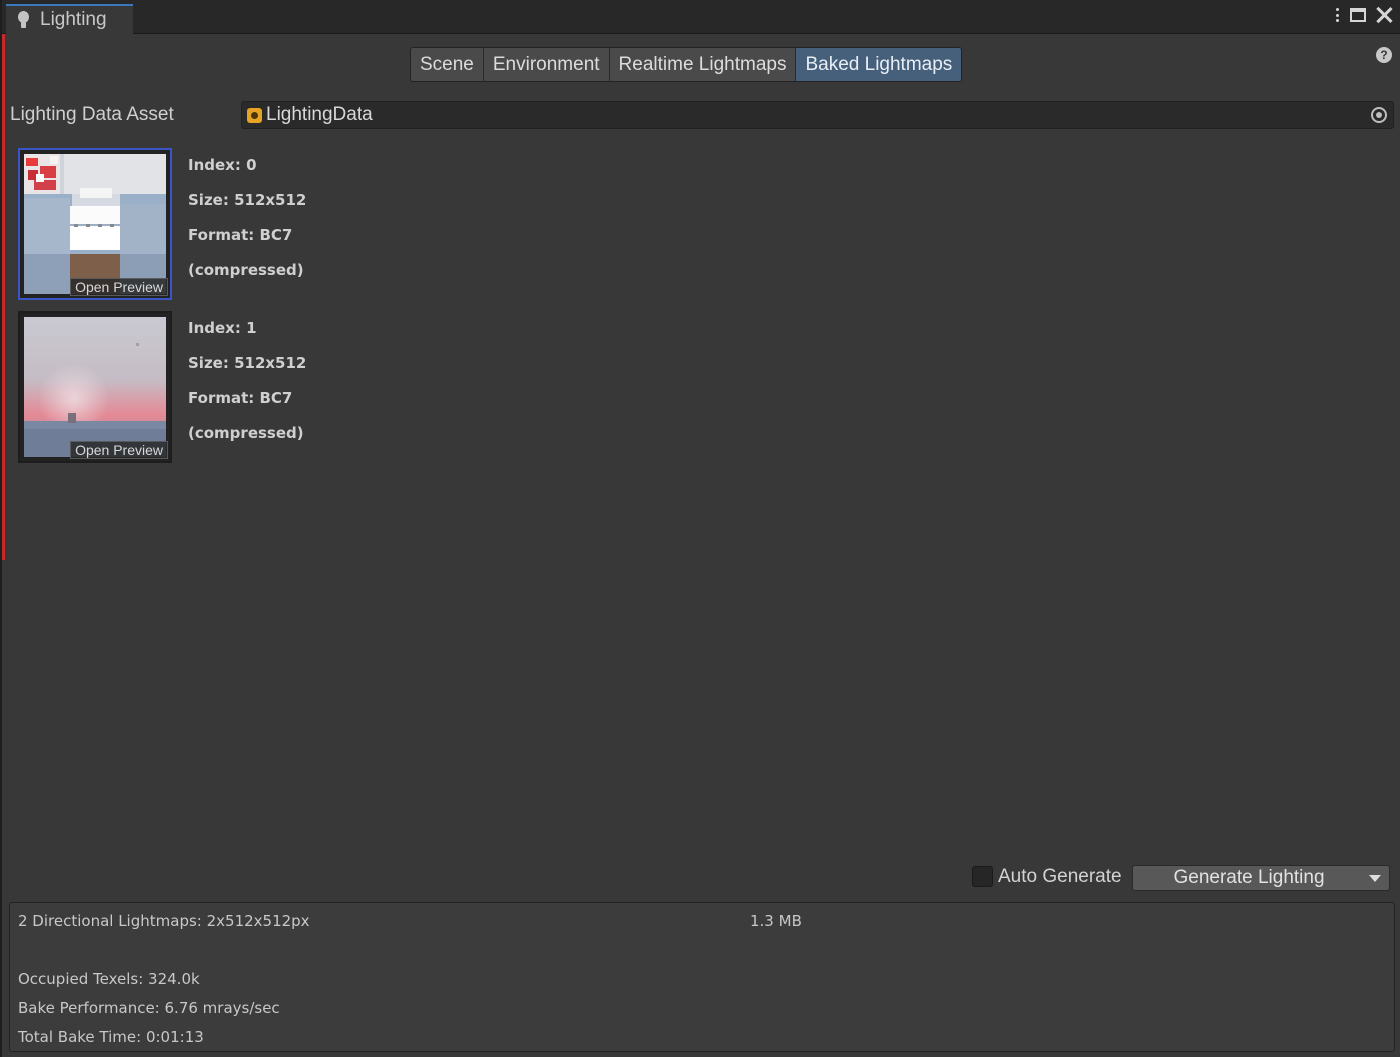 The image size is (1400, 1057). I want to click on generate-lighting-label: Generate Lighting, so click(1249, 877).